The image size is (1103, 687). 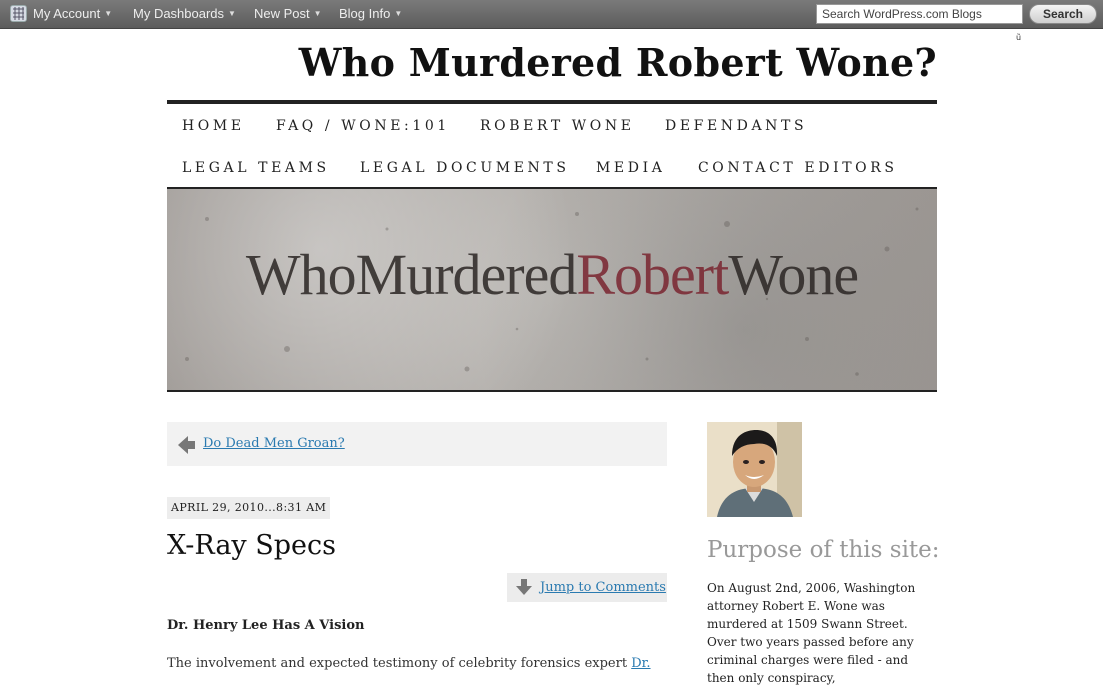 I want to click on menu-label: My Account, so click(x=67, y=13).